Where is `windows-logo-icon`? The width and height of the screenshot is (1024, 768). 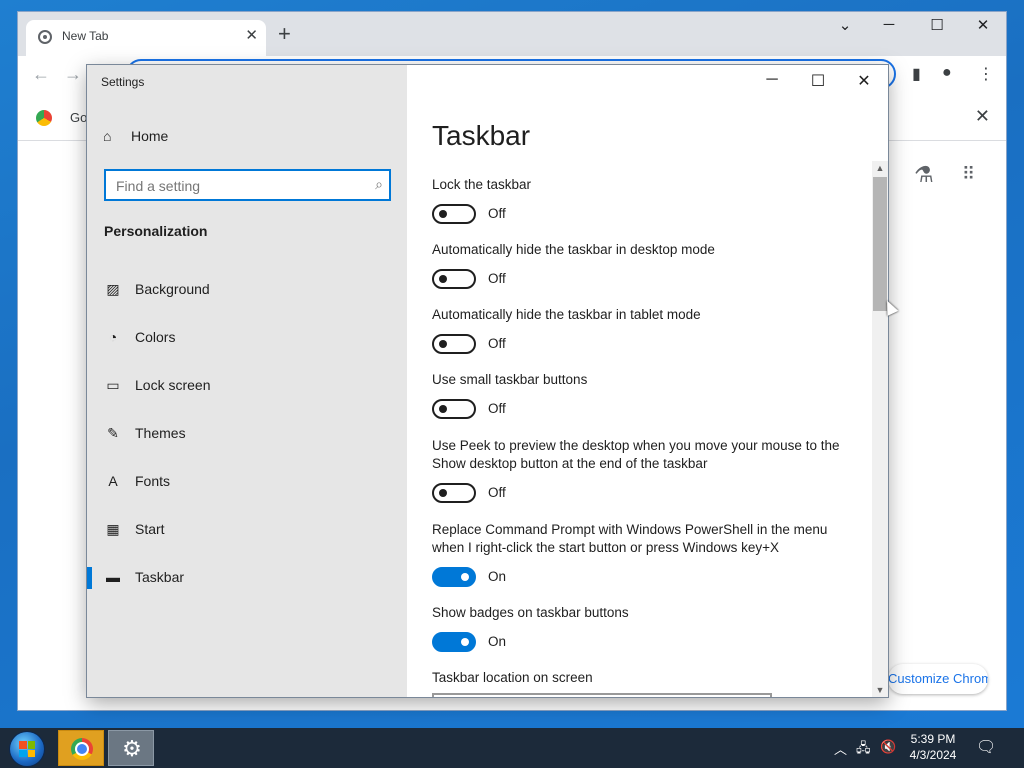 windows-logo-icon is located at coordinates (27, 749).